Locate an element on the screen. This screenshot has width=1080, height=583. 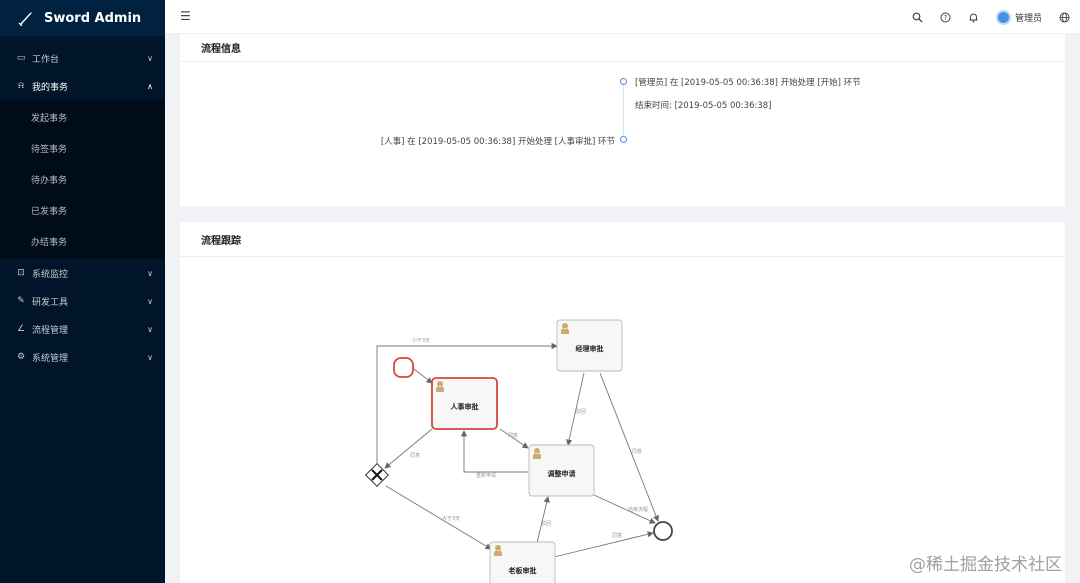
sidebar-subitem-done: 办结事务 is located at coordinates (82, 241).